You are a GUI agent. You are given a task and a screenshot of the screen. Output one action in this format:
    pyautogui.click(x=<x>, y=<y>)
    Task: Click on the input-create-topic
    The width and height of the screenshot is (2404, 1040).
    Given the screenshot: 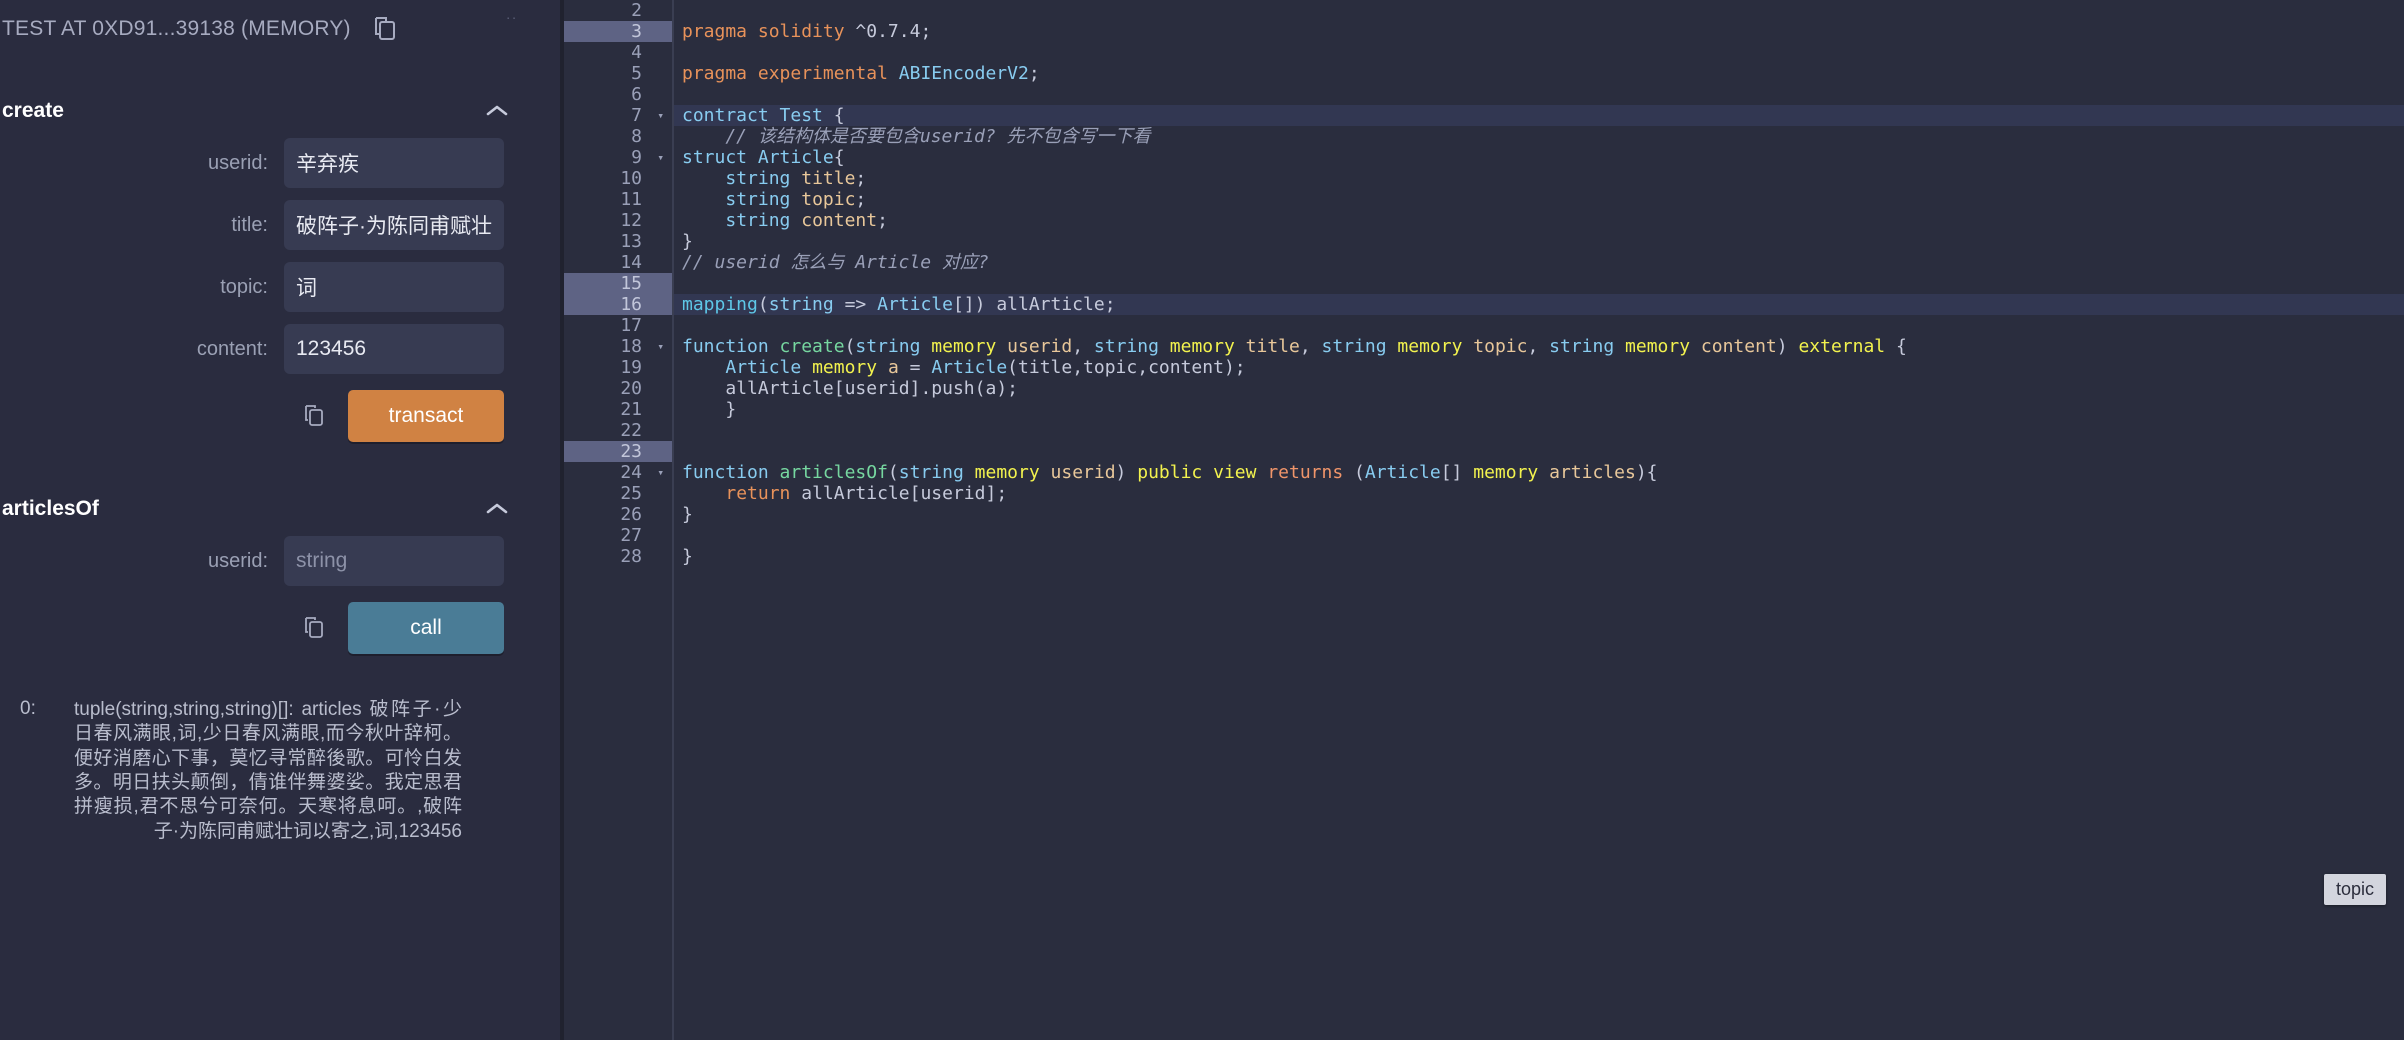 What is the action you would take?
    pyautogui.click(x=394, y=287)
    